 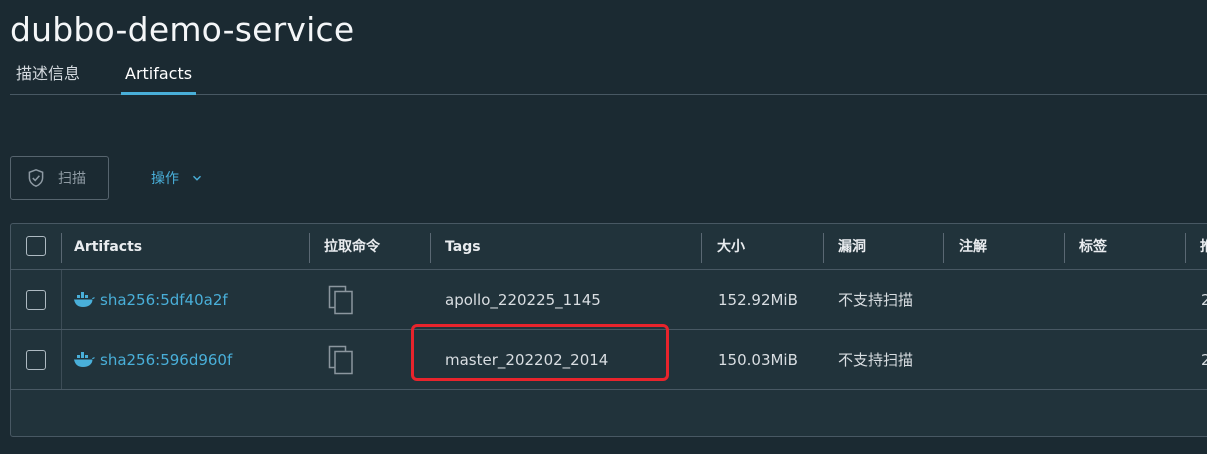 I want to click on tab-bar: 描述信息 Artifacts, so click(x=608, y=77).